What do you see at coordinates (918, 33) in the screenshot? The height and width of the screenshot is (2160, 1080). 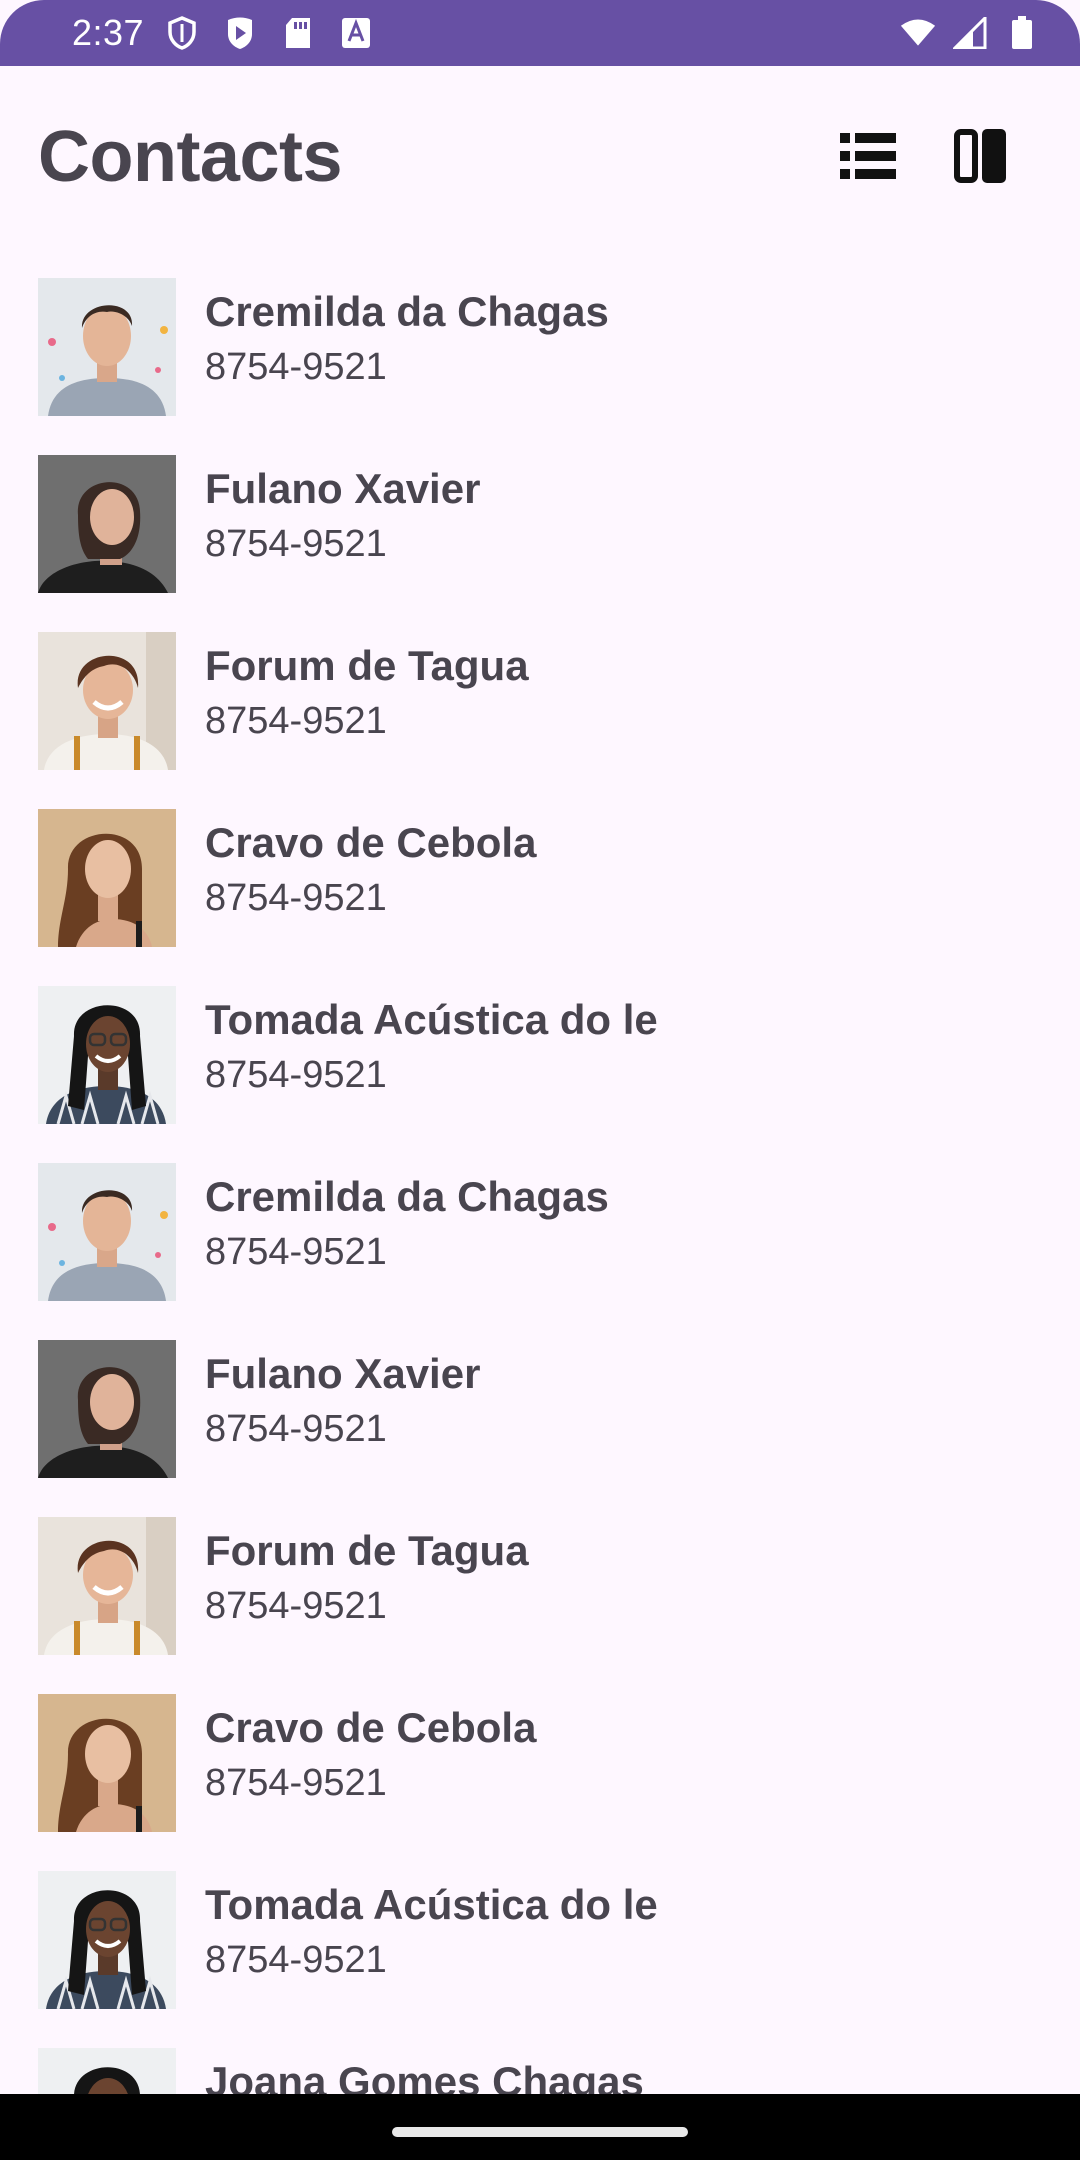 I see `wifi-icon` at bounding box center [918, 33].